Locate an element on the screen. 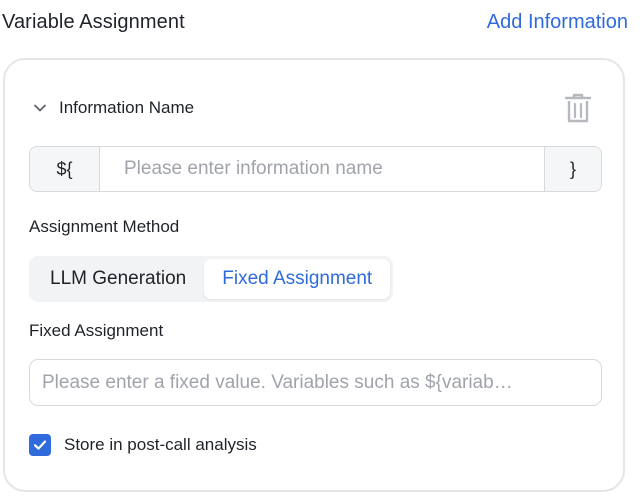  store-in-analysis-option: Store in post-call analysis is located at coordinates (143, 445).